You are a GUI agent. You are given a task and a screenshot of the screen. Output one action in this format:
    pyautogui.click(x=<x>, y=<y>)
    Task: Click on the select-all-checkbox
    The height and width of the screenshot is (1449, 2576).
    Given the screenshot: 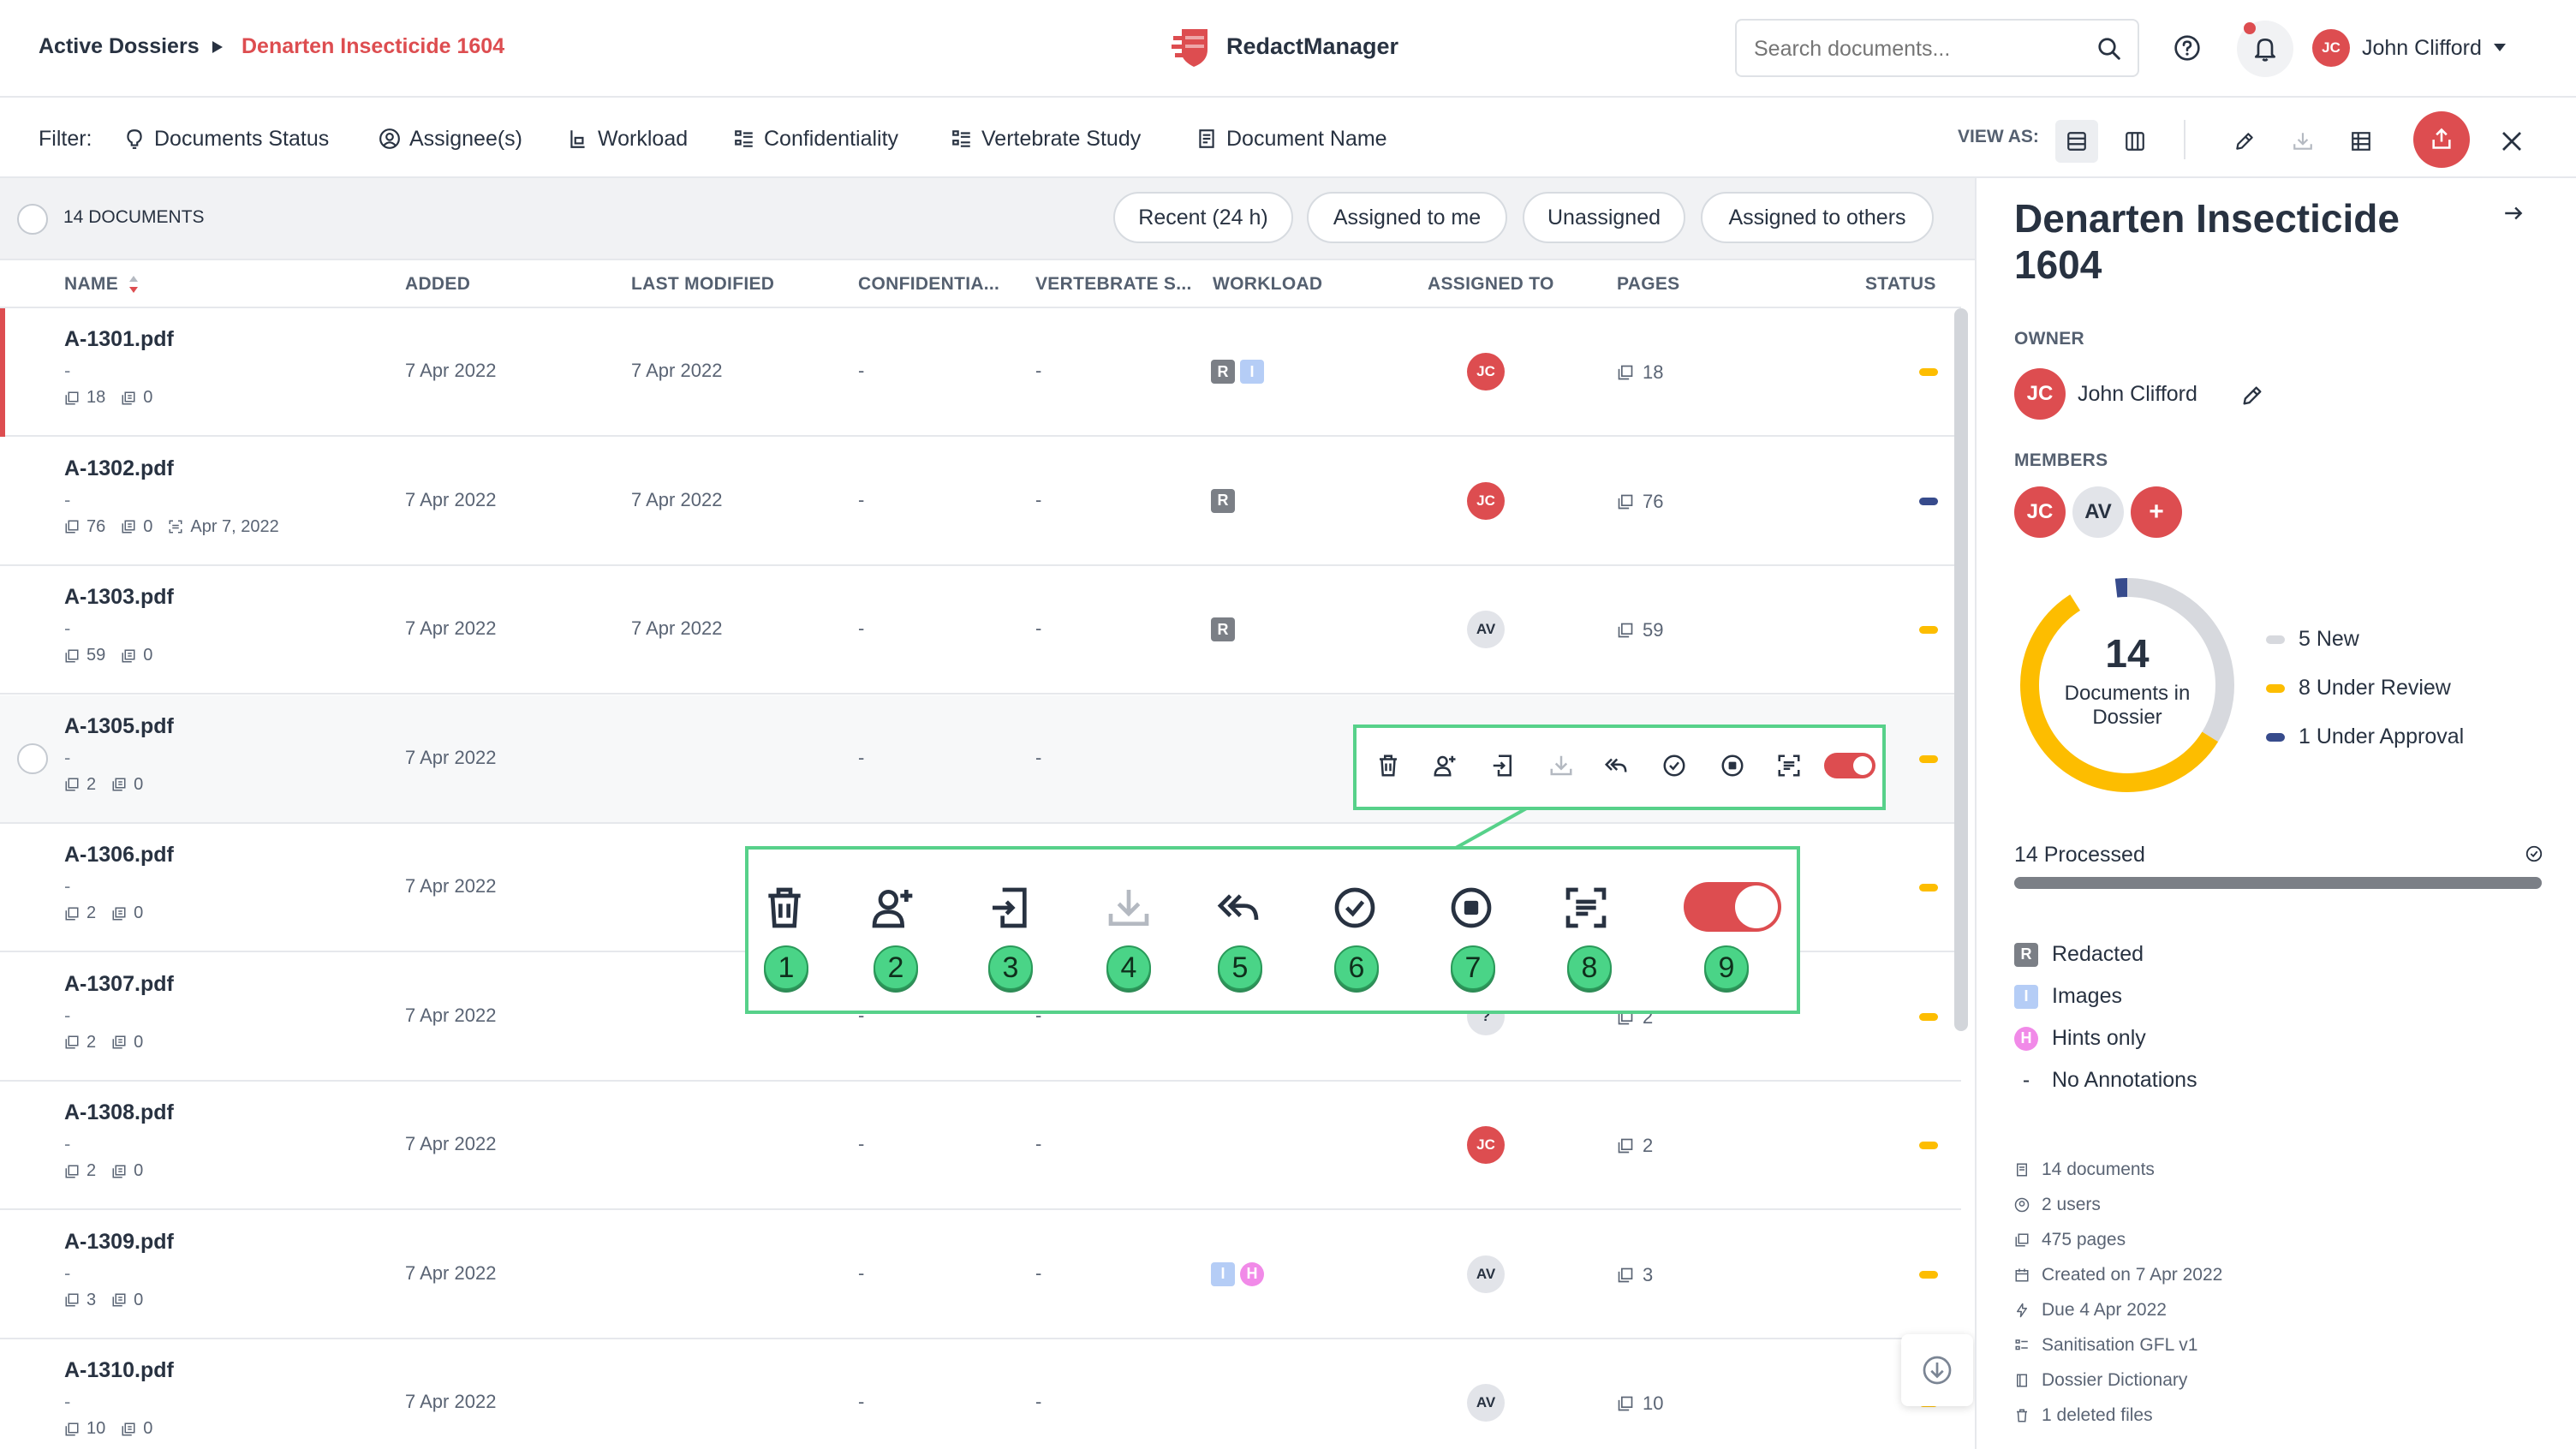 What is the action you would take?
    pyautogui.click(x=32, y=219)
    